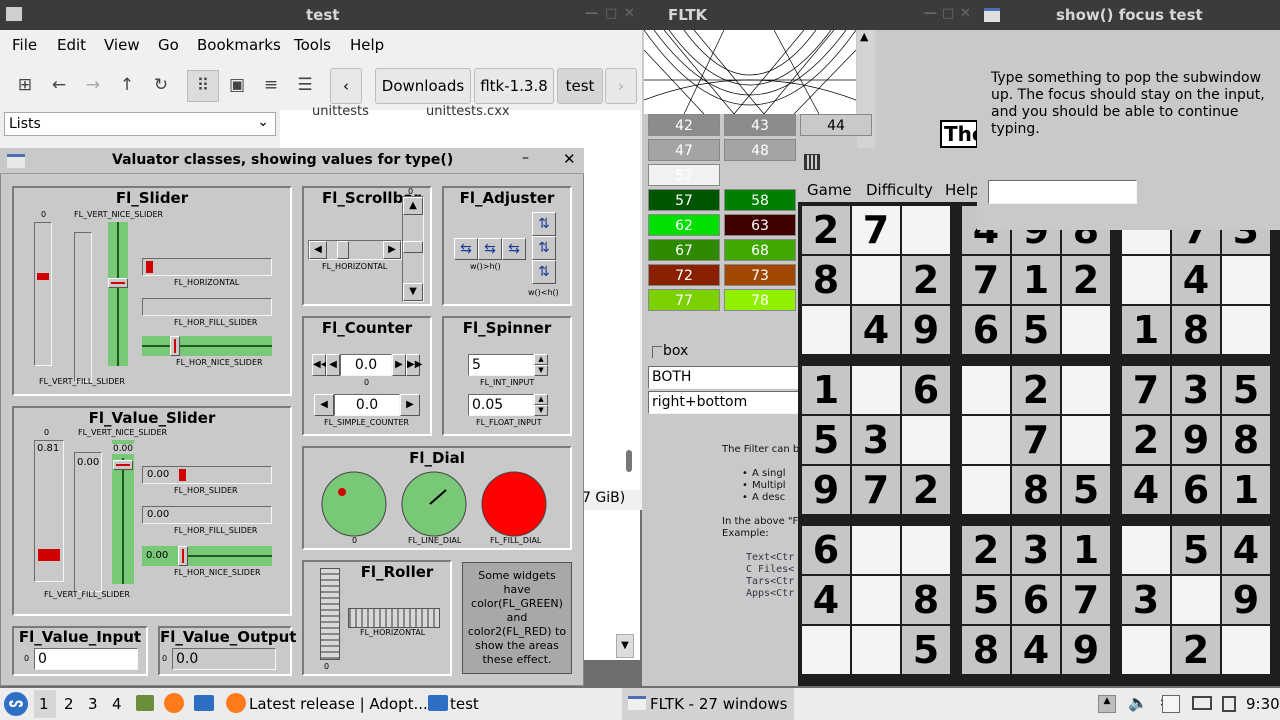 This screenshot has width=1280, height=720. I want to click on sudoku-cell: 4, so click(876, 330).